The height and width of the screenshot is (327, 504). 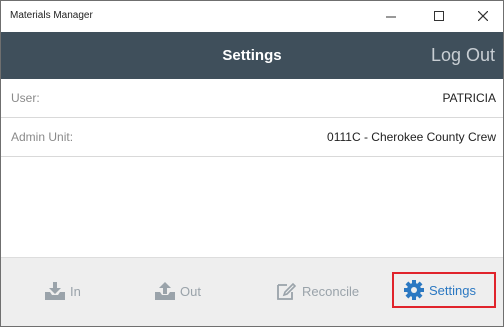 I want to click on admin-unit-value: 0111C - Cherokee County Crew, so click(x=411, y=137).